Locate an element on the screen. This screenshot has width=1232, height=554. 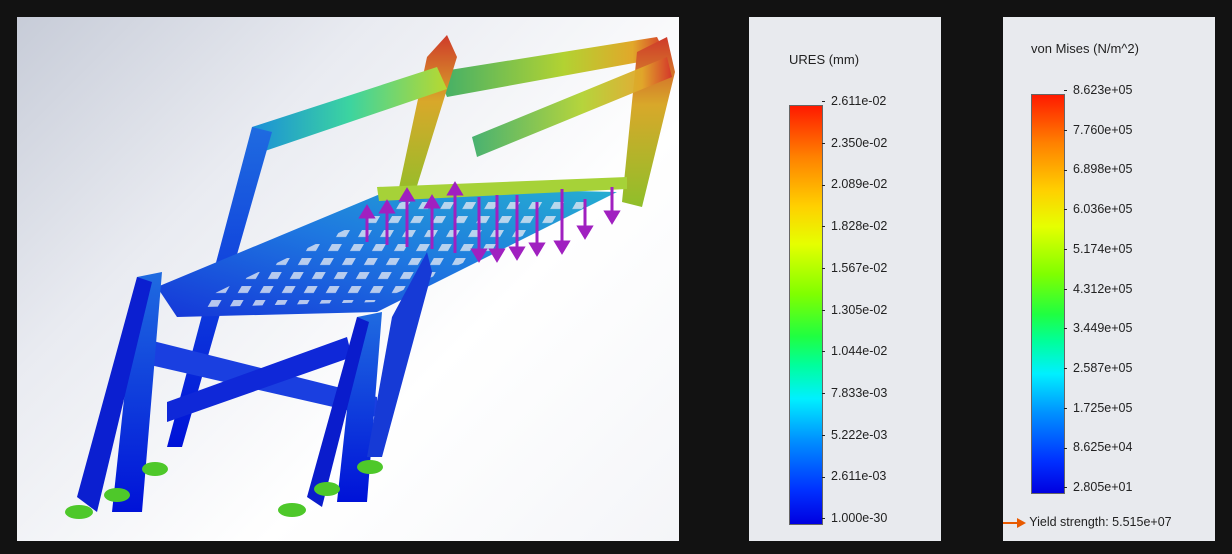
vm-tick-text: 8.623e+05 is located at coordinates (1103, 90).